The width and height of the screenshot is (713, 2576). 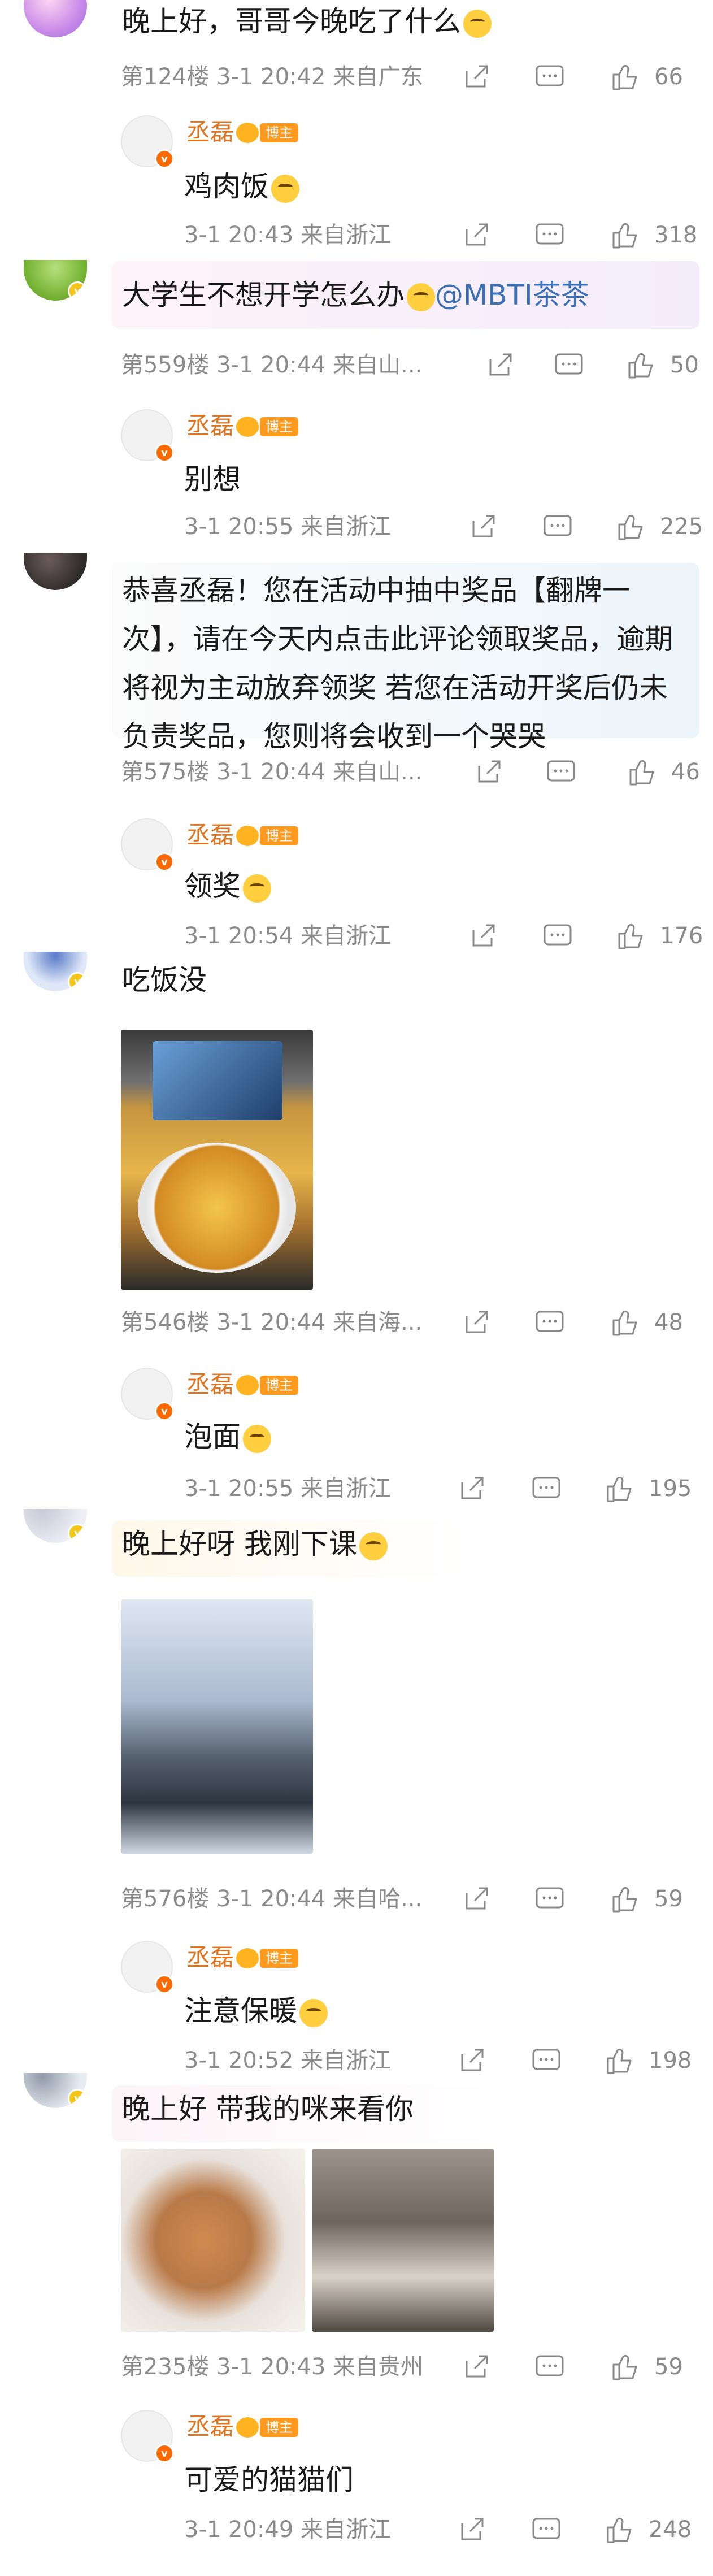 I want to click on like-count: 48, so click(x=668, y=1322).